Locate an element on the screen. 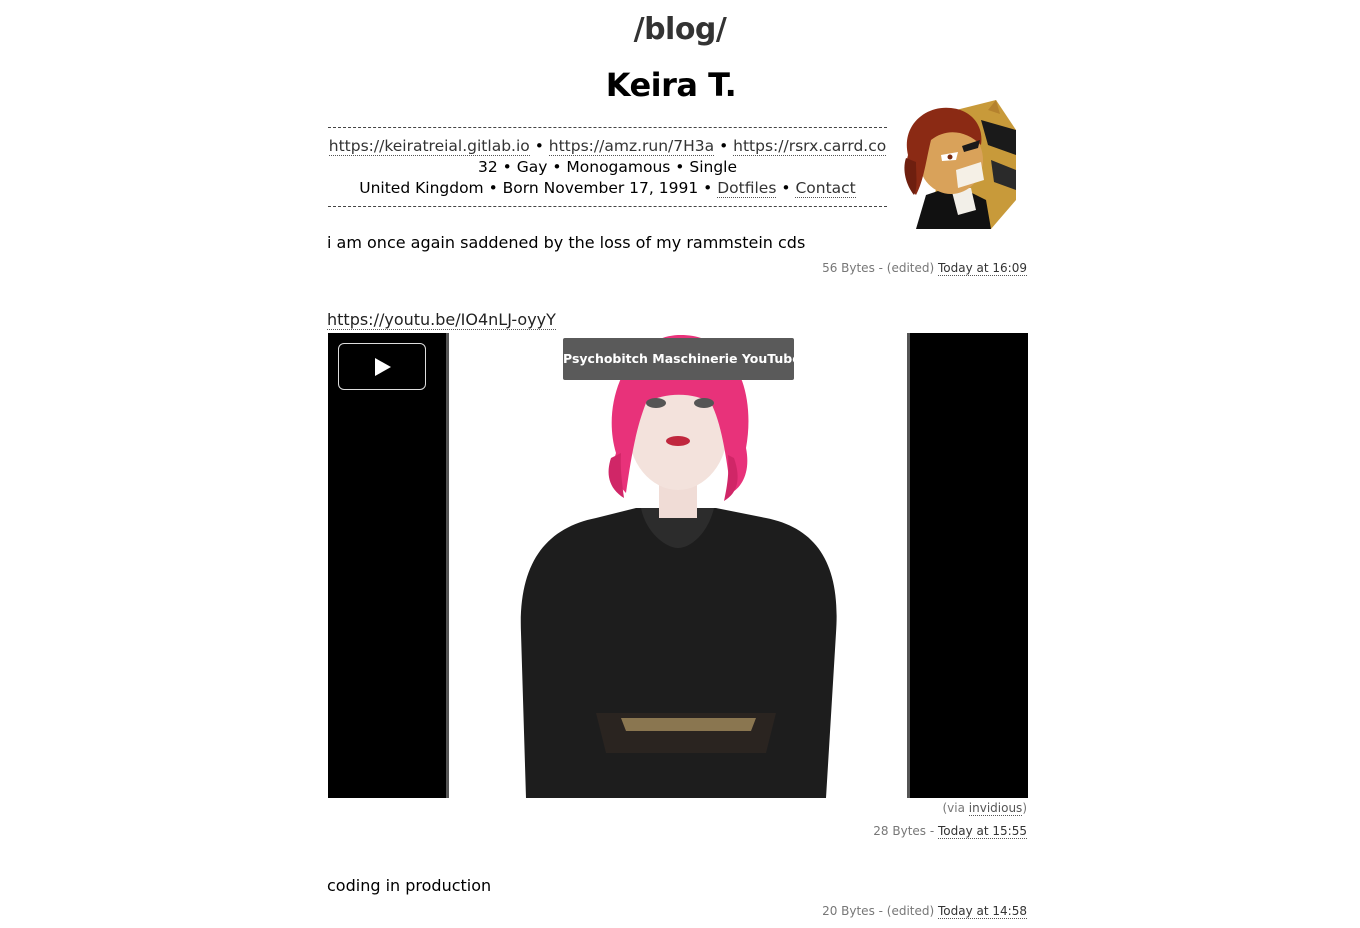  post-timestamp-link: Today at 14:58 is located at coordinates (982, 911).